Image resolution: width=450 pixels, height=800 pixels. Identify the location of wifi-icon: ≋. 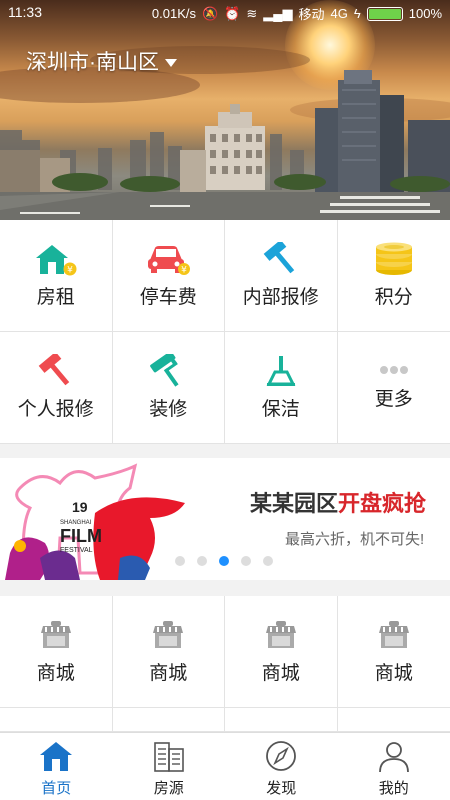
(252, 13).